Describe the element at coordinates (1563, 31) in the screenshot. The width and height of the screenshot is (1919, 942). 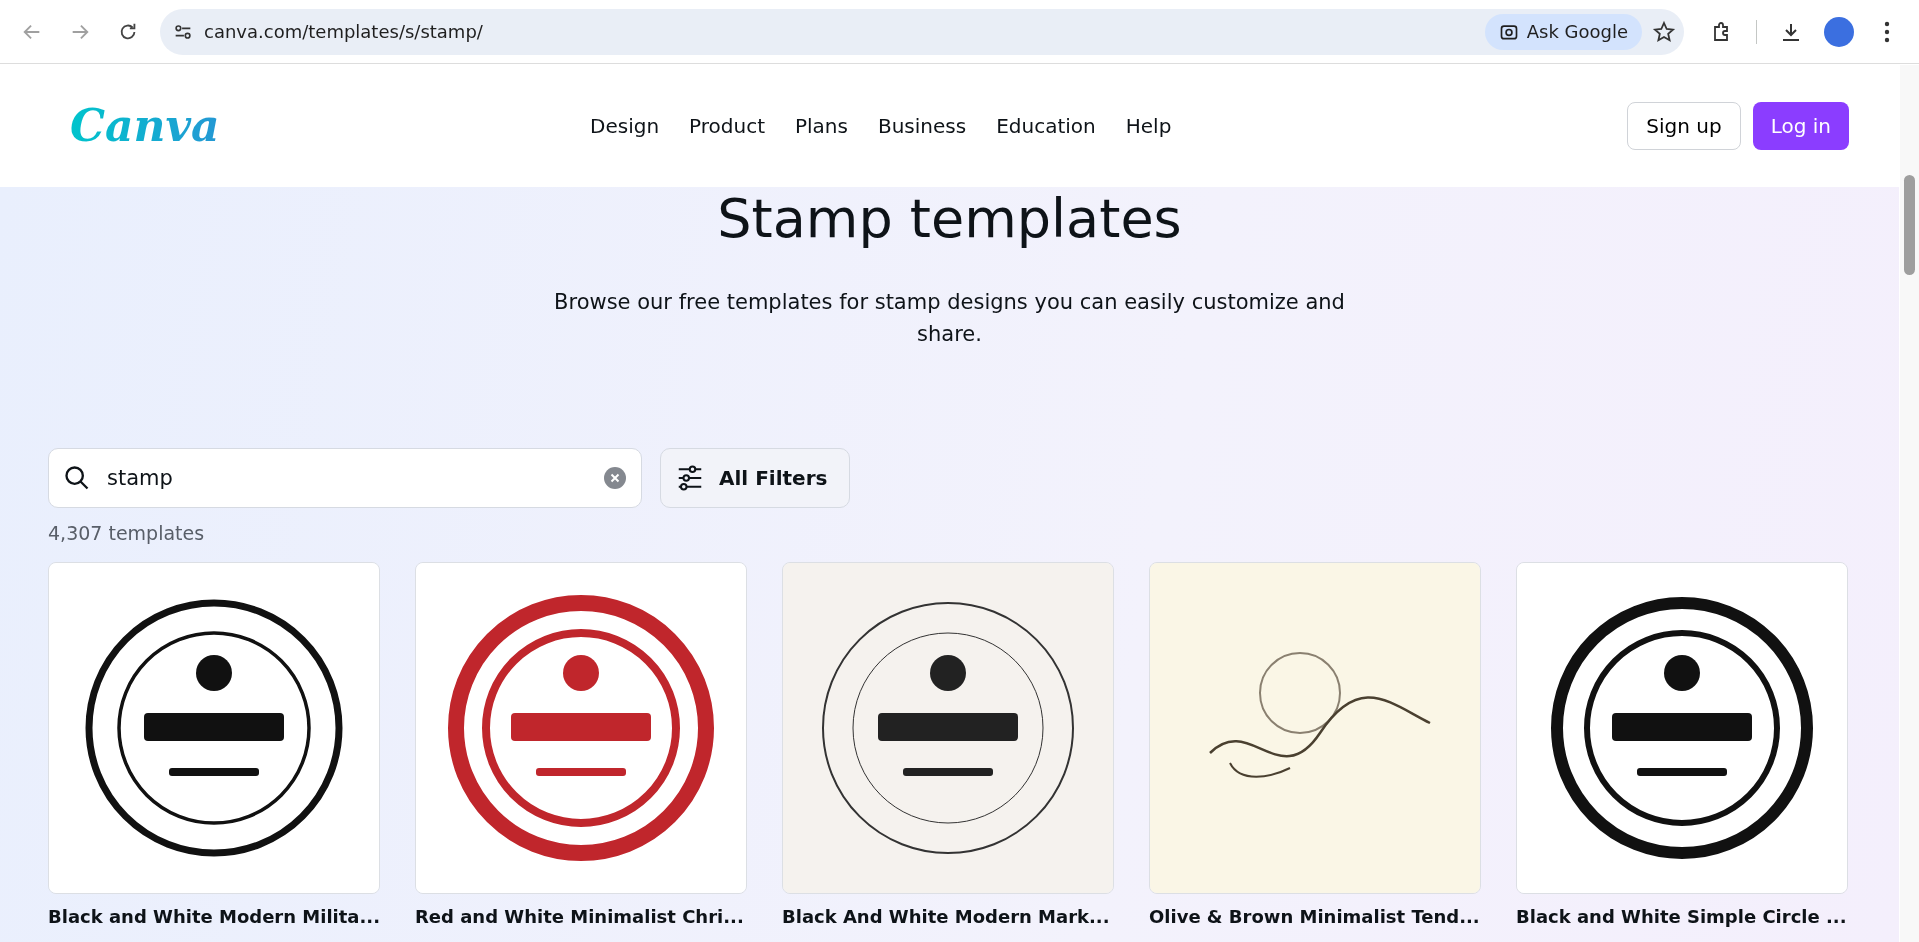
I see `ask-google-button: Ask Google` at that location.